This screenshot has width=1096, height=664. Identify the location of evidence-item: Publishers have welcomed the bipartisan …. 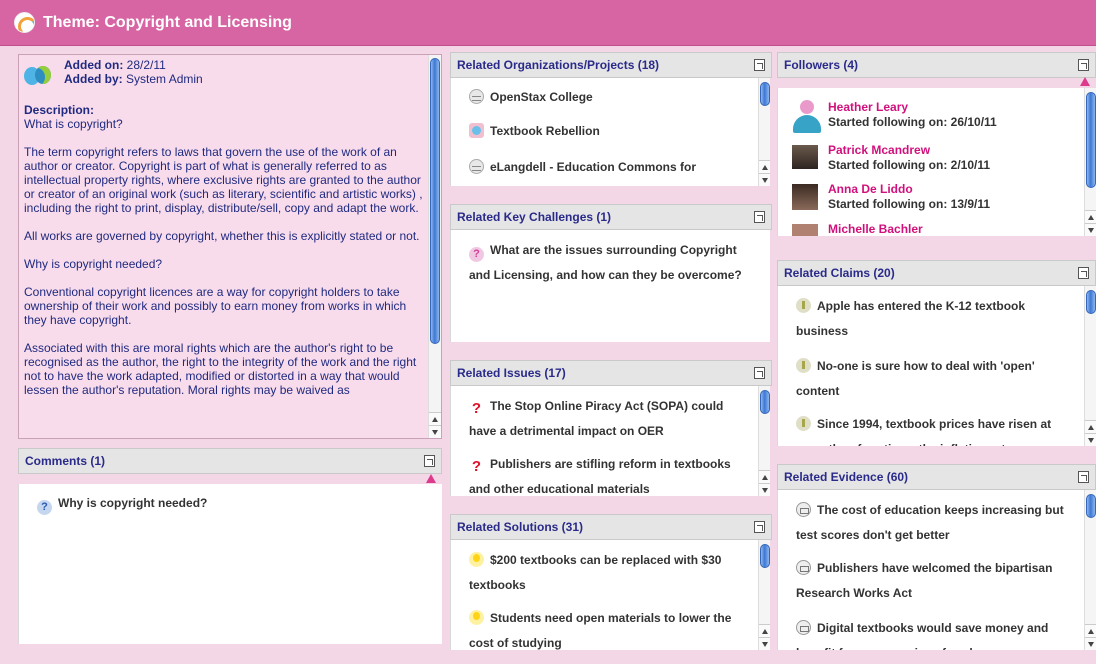
(936, 581).